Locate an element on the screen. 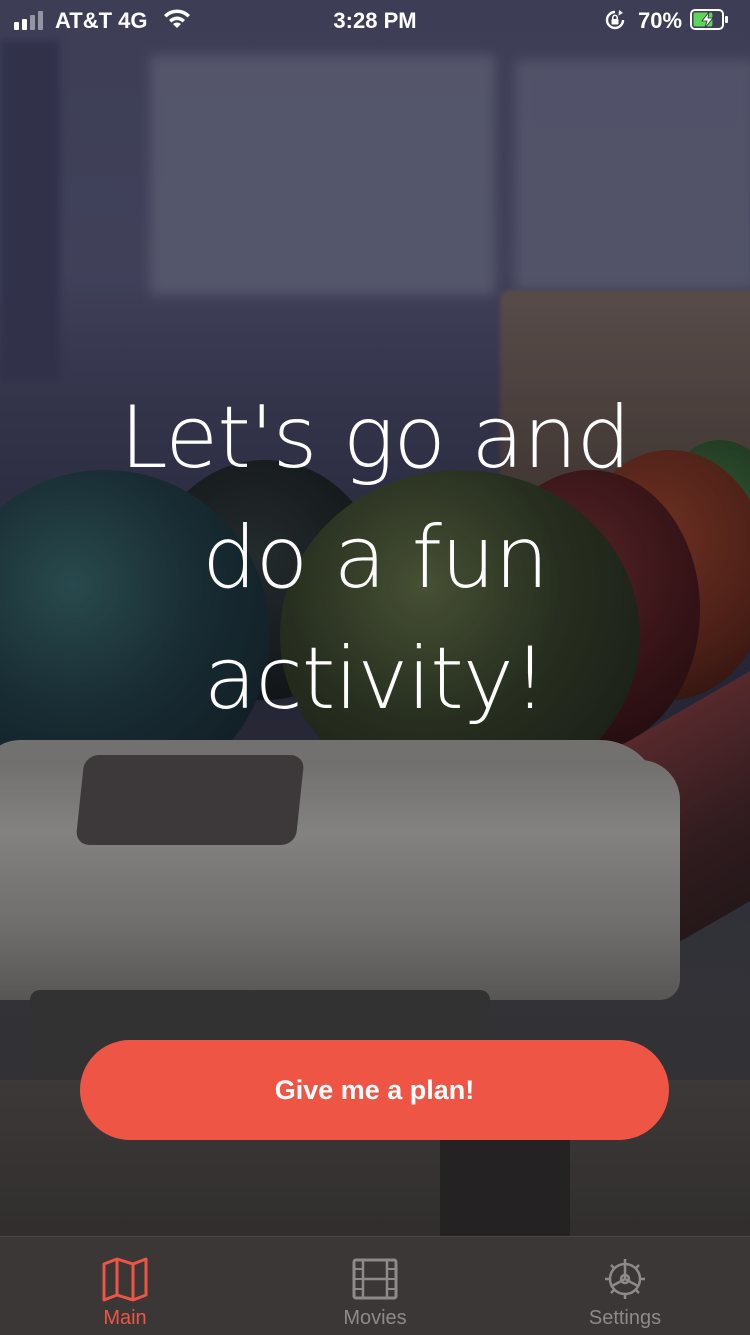 The image size is (750, 1335). film-icon is located at coordinates (375, 1279).